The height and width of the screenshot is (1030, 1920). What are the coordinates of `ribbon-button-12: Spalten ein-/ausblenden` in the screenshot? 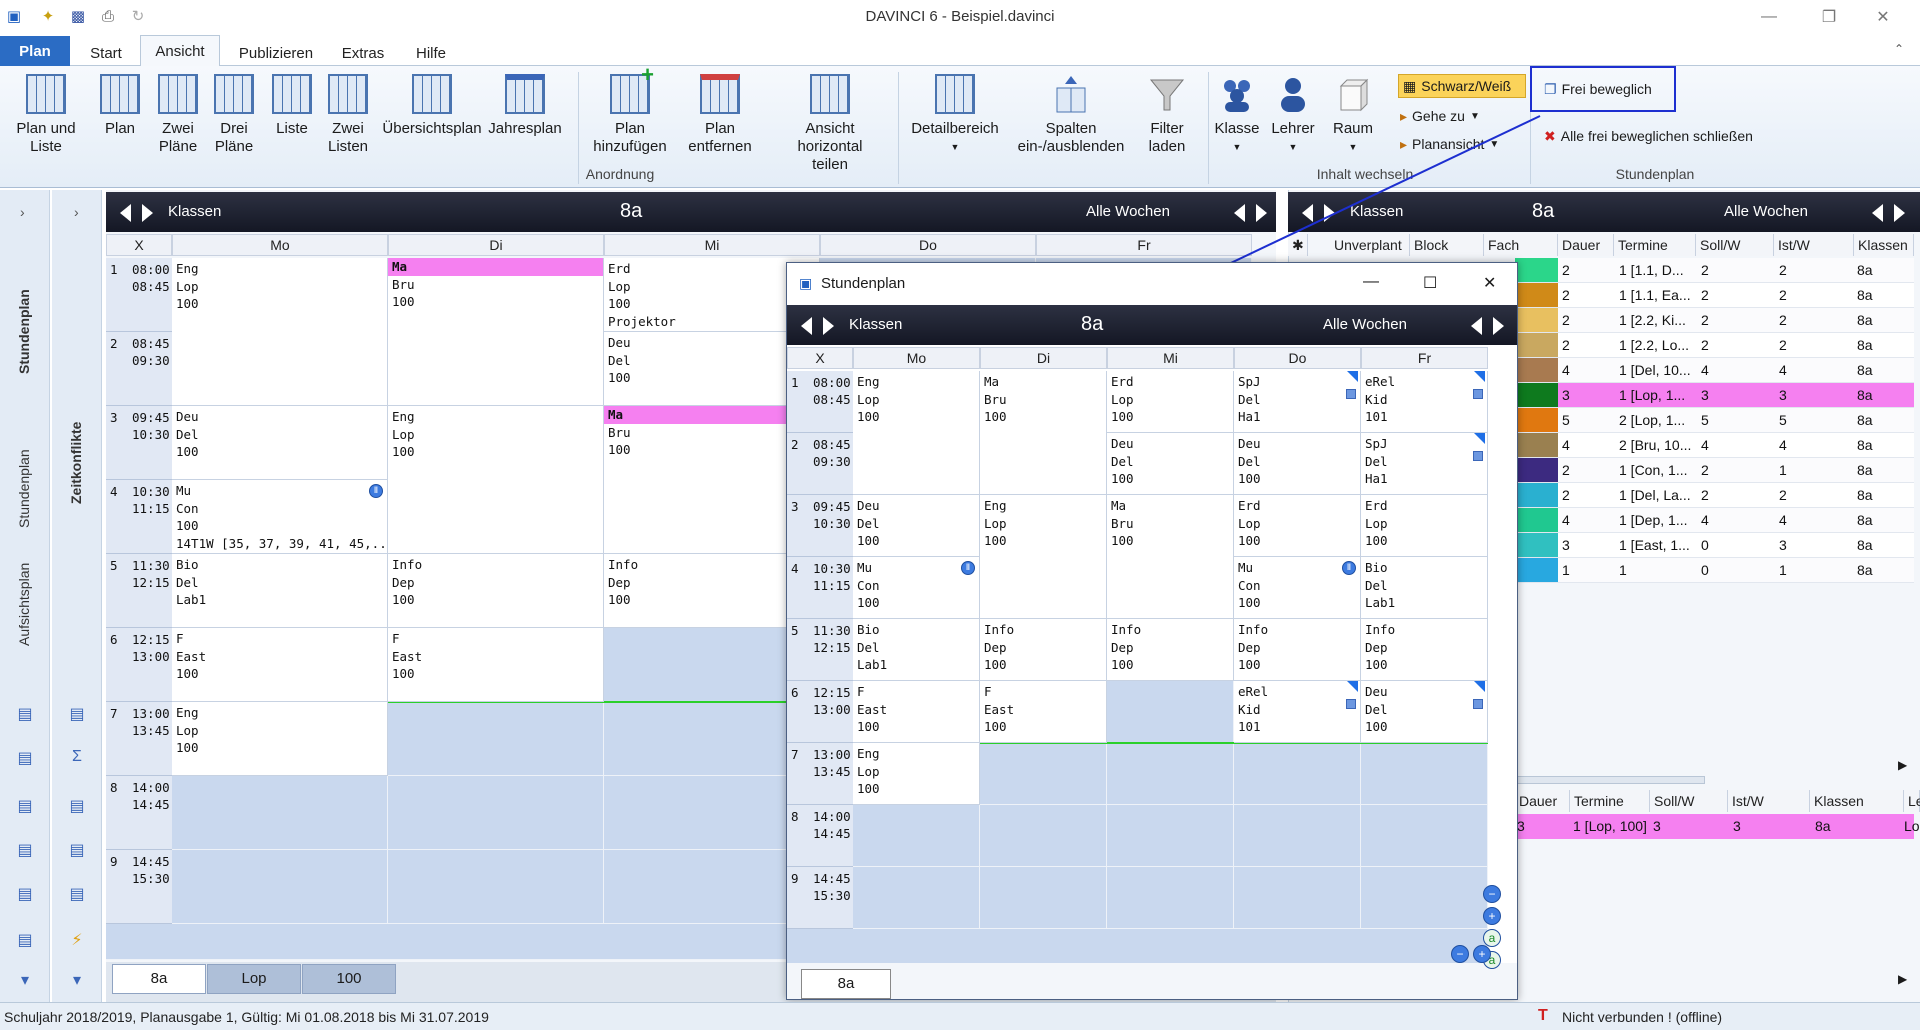 It's located at (1071, 115).